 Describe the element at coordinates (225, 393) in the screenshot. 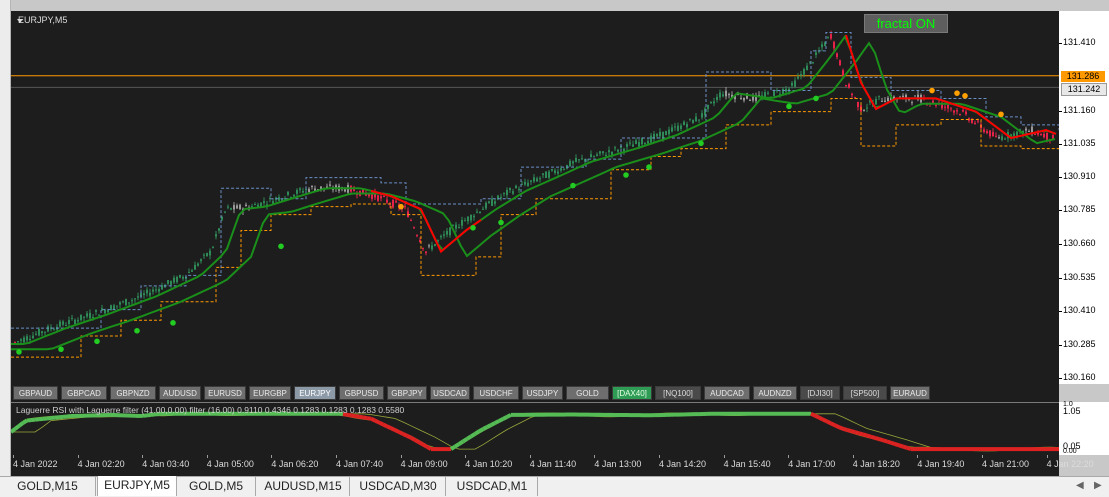

I see `symbol-button-eurusd: EURUSD` at that location.